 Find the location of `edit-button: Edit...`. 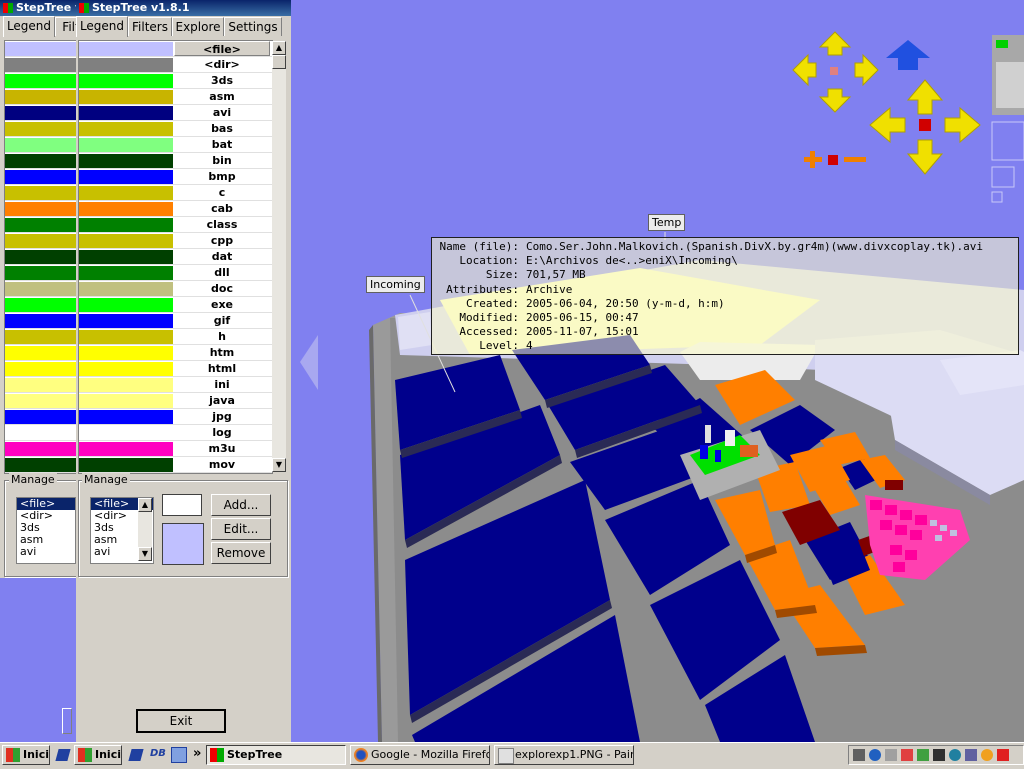

edit-button: Edit... is located at coordinates (241, 529).